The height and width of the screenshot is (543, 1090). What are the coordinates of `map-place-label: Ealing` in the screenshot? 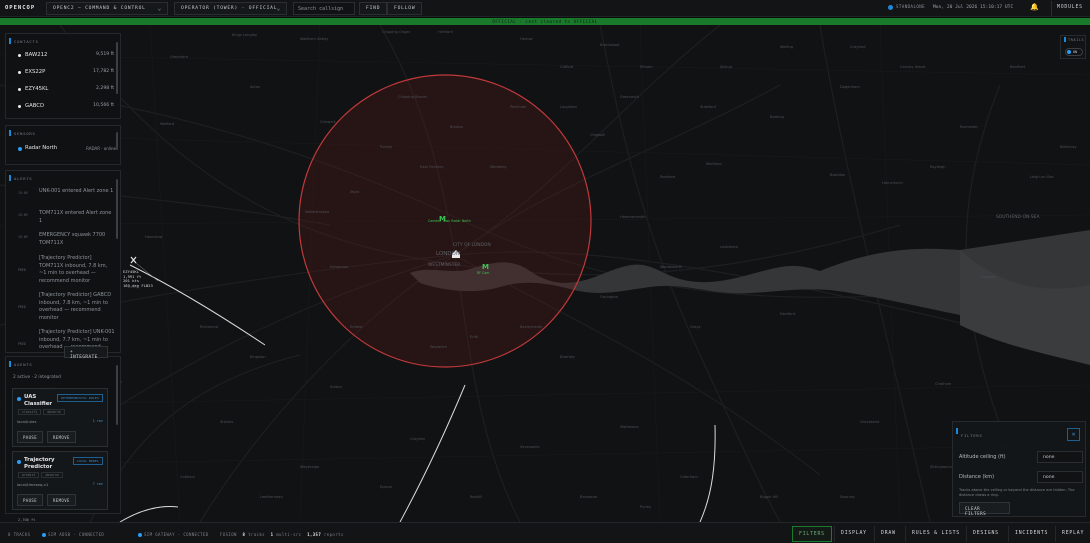 It's located at (134, 287).